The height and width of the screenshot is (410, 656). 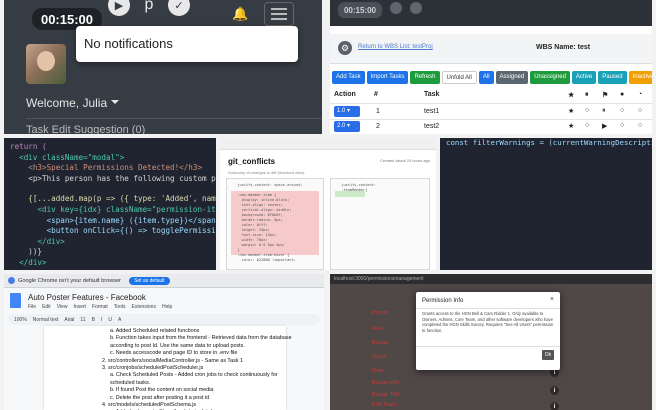 What do you see at coordinates (328, 144) in the screenshot?
I see `browser-bar` at bounding box center [328, 144].